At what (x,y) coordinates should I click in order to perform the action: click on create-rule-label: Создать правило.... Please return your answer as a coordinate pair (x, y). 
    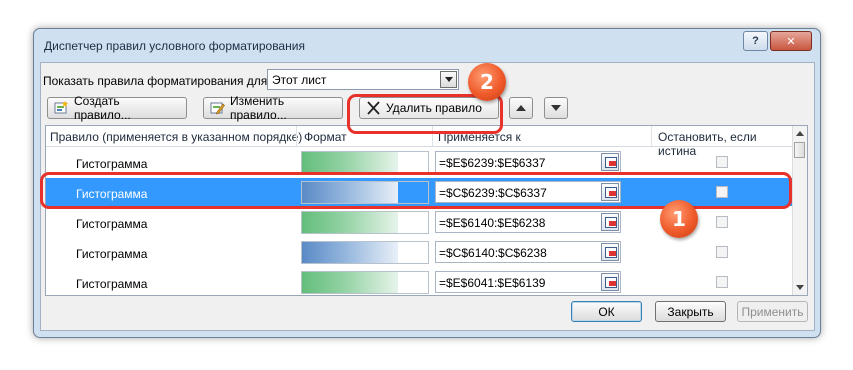
    Looking at the image, I should click on (102, 108).